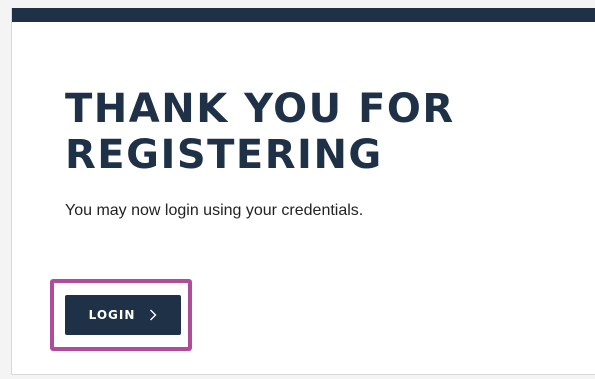 The image size is (595, 379). Describe the element at coordinates (153, 315) in the screenshot. I see `chevron-right-icon` at that location.